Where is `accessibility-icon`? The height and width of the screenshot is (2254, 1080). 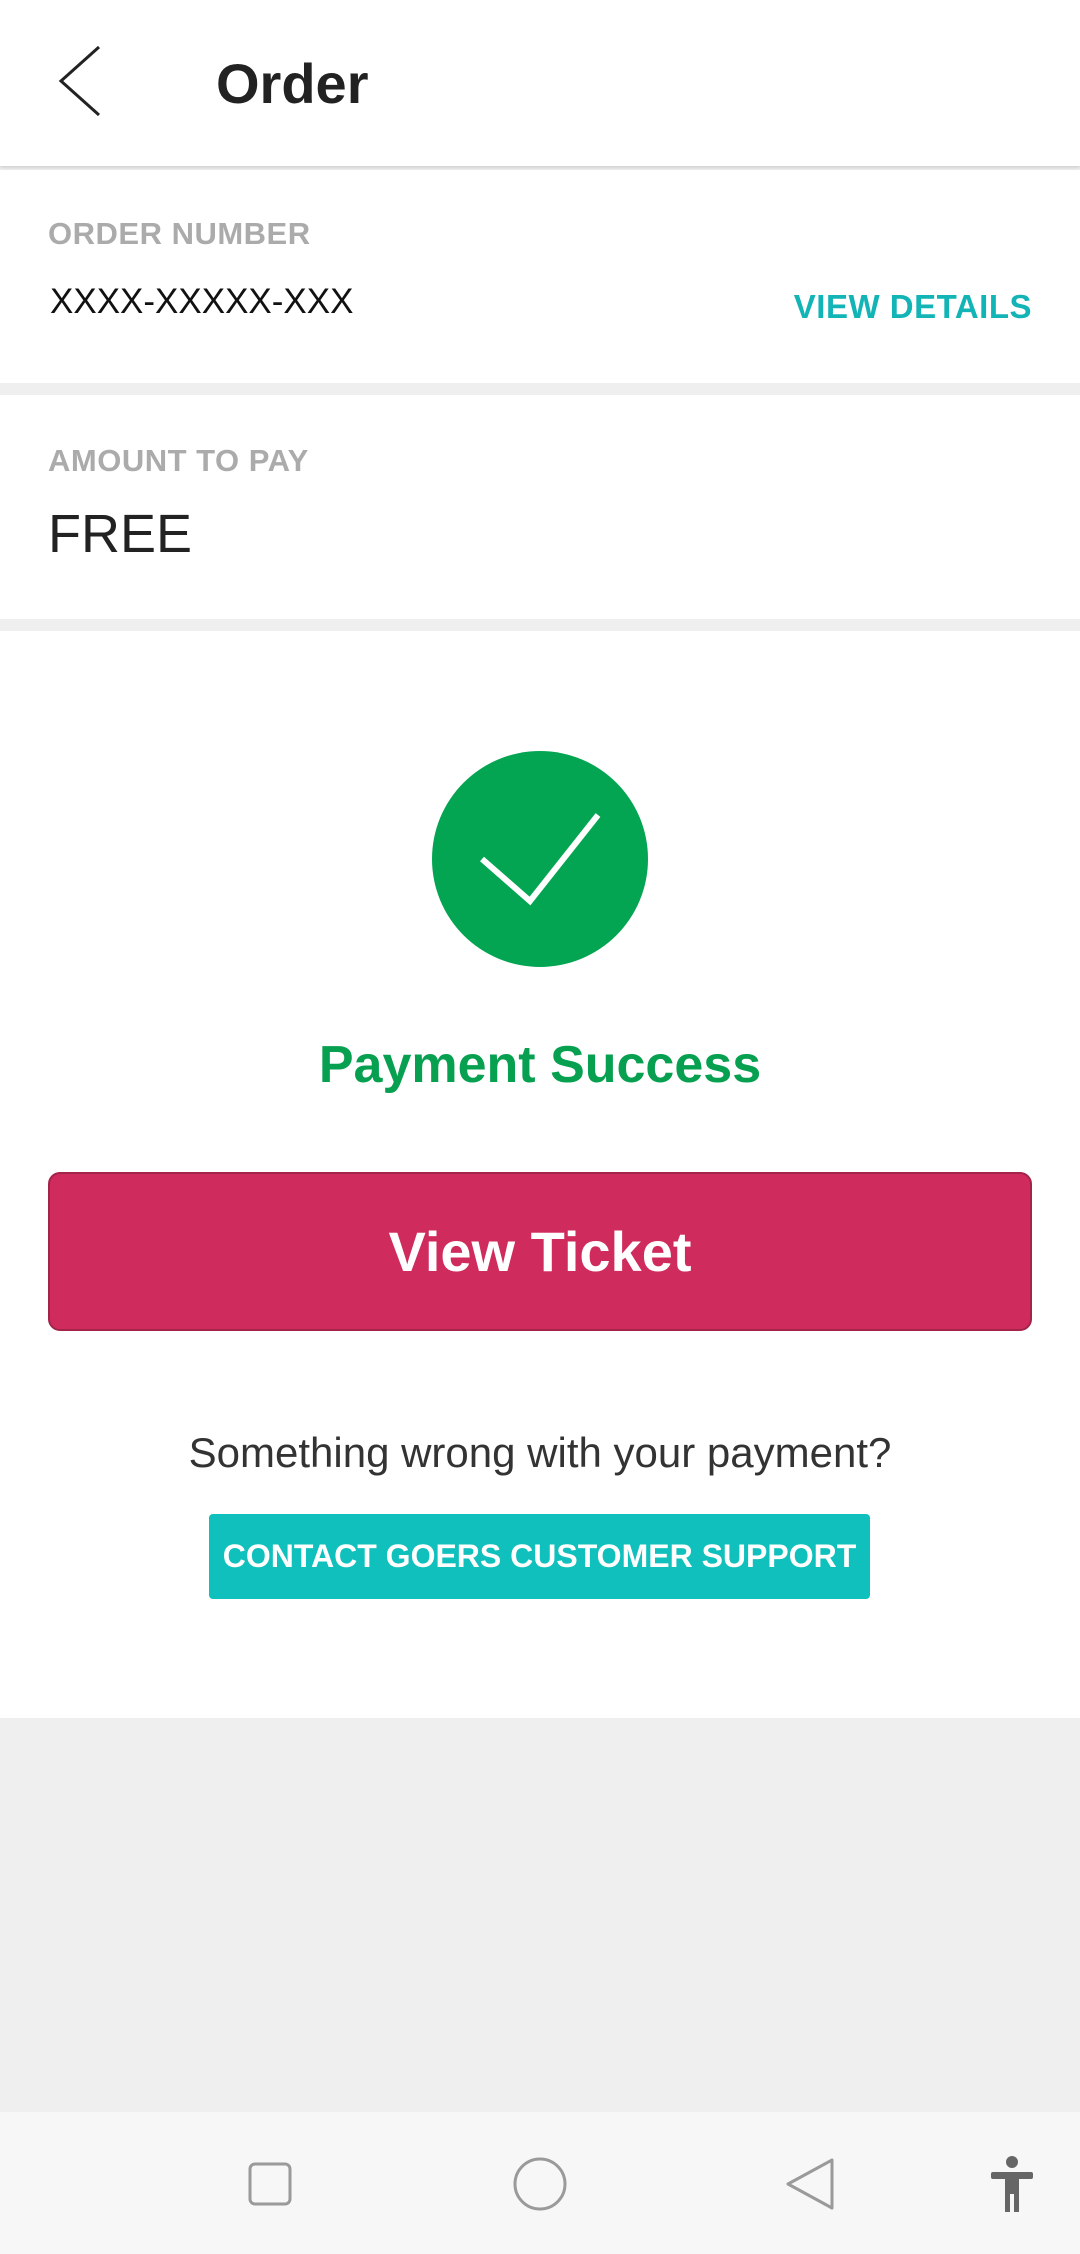 accessibility-icon is located at coordinates (1012, 2184).